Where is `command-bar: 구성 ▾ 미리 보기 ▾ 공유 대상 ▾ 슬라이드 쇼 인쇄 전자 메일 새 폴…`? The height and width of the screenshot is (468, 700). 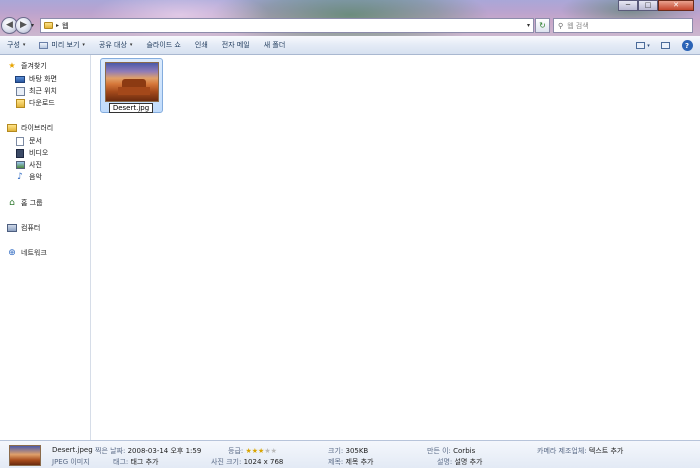
command-bar: 구성 ▾ 미리 보기 ▾ 공유 대상 ▾ 슬라이드 쇼 인쇄 전자 메일 새 폴… is located at coordinates (350, 45).